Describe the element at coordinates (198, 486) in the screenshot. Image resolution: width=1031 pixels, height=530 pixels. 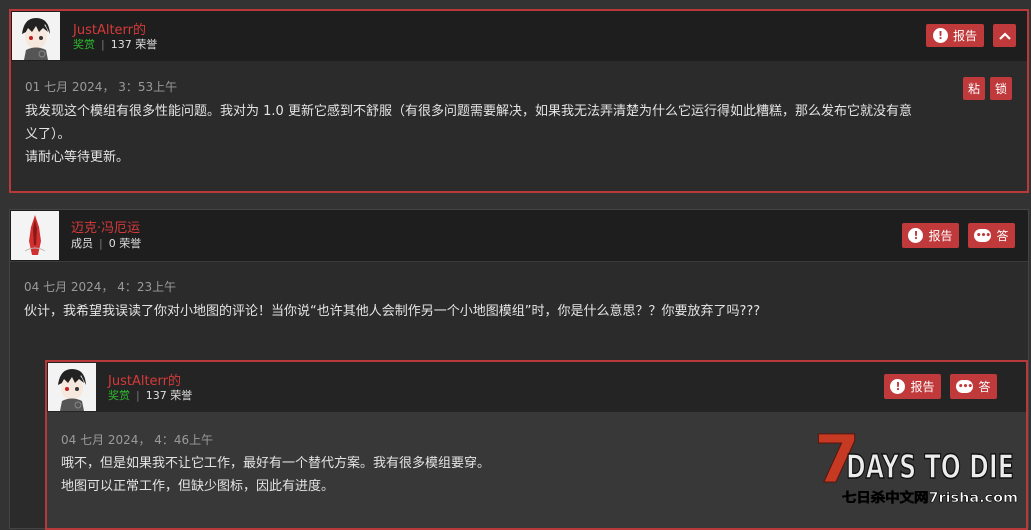
I see `post-line: 地图可以正常工作，但缺少图标，因此有进度。` at that location.